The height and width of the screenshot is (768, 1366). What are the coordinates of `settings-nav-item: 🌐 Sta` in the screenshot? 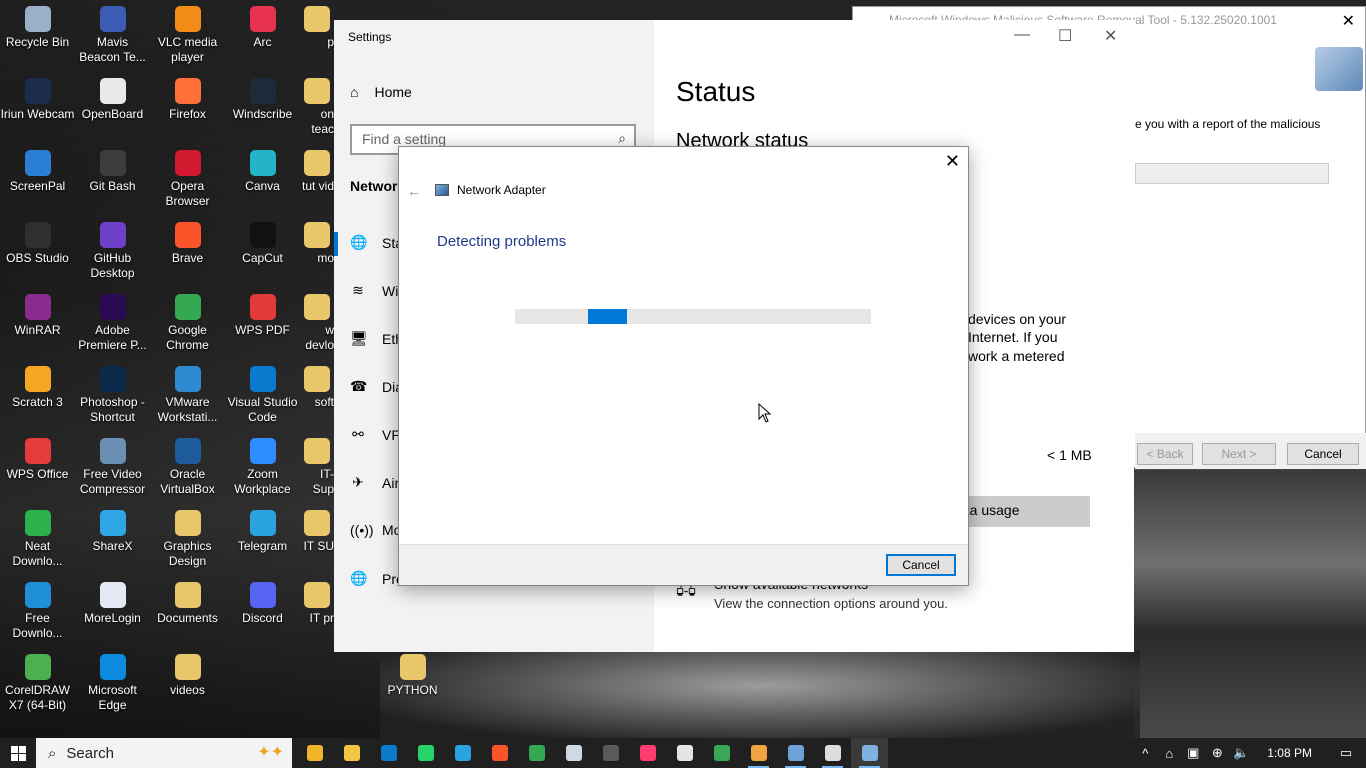 It's located at (376, 242).